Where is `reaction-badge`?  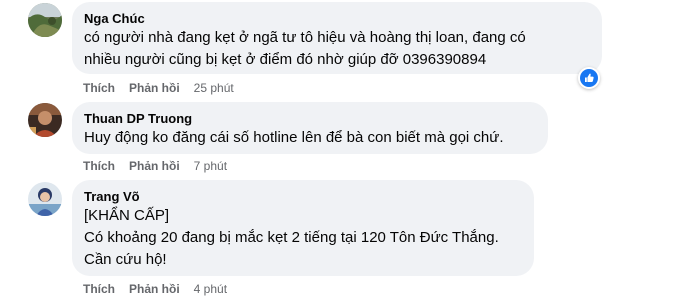 reaction-badge is located at coordinates (589, 78).